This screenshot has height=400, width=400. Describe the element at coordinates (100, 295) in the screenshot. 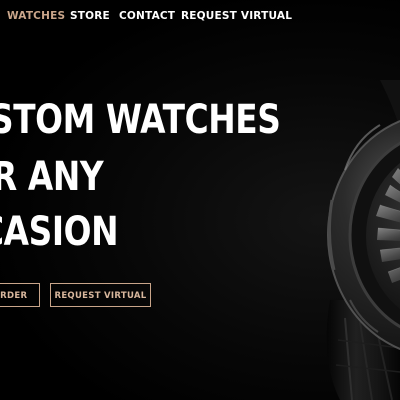

I see `request-virtual-button: REQUEST VIRTUAL` at that location.